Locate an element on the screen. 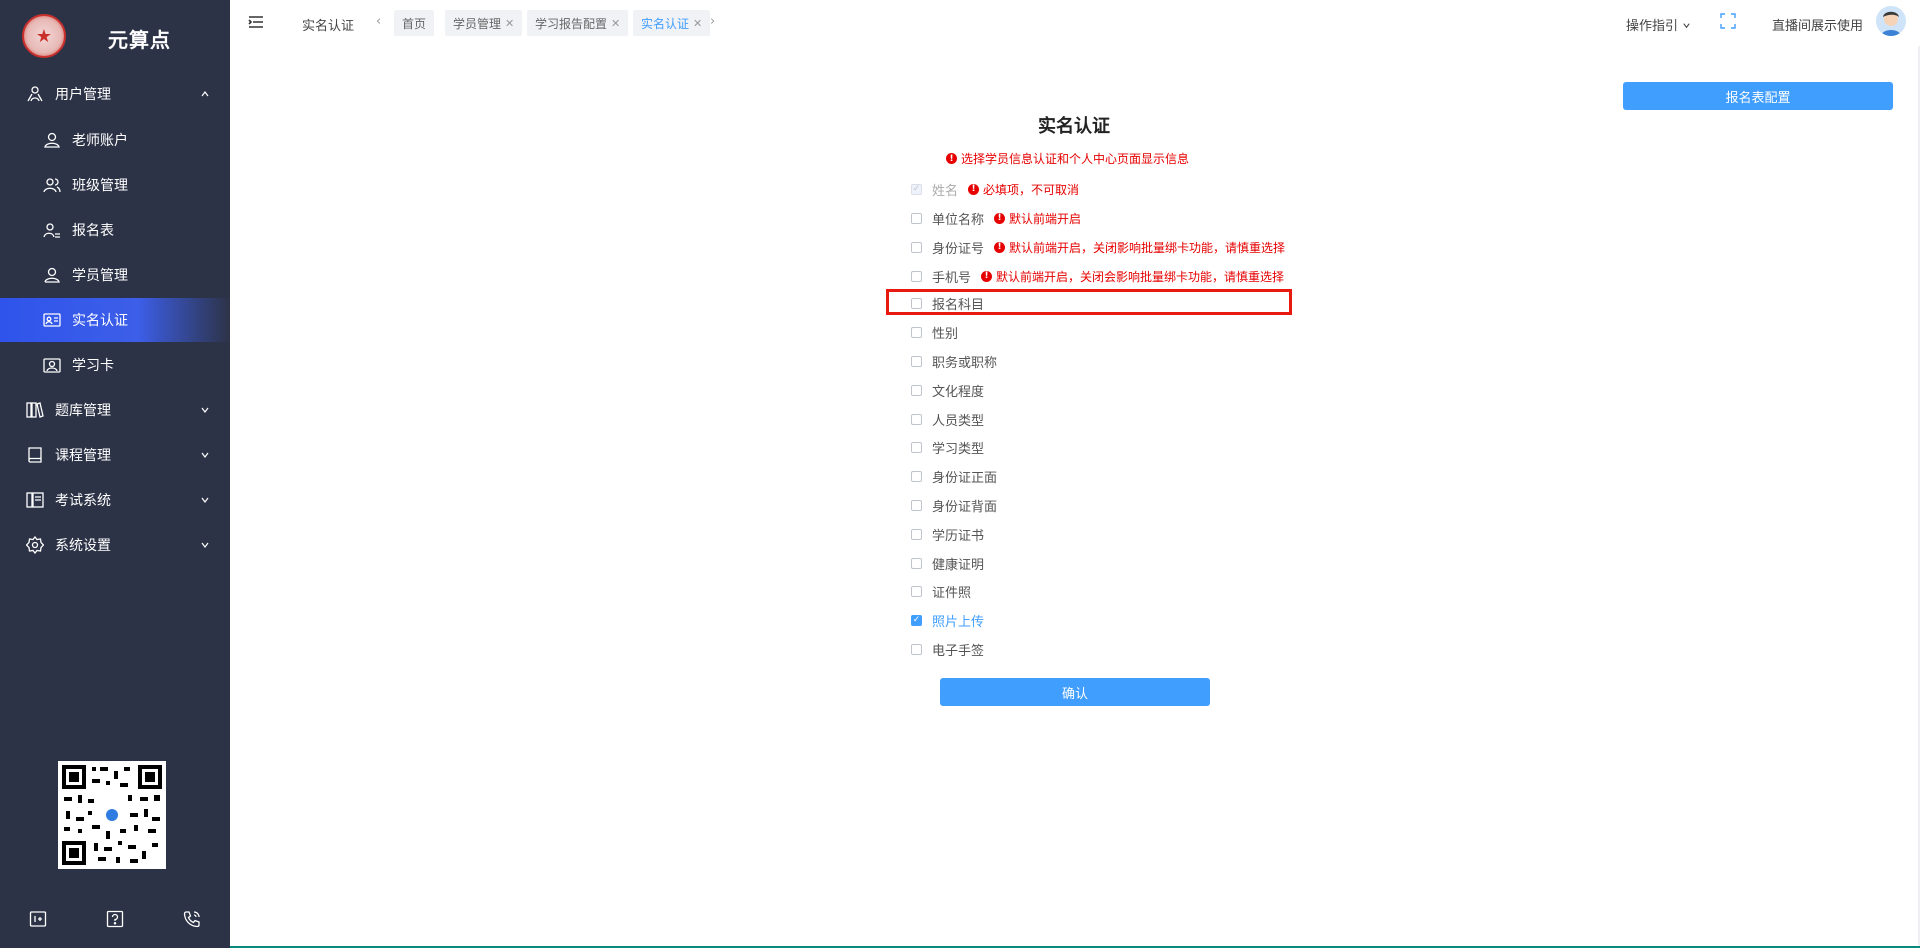  field-label: 单位名称 is located at coordinates (958, 220).